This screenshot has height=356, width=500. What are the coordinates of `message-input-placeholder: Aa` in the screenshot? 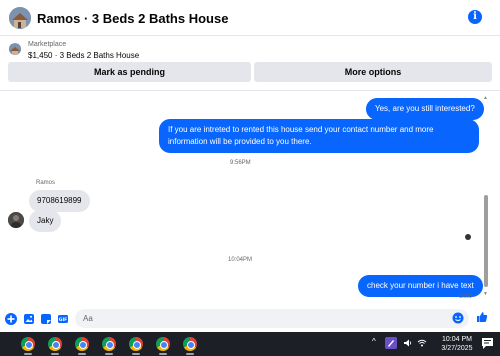 It's located at (88, 318).